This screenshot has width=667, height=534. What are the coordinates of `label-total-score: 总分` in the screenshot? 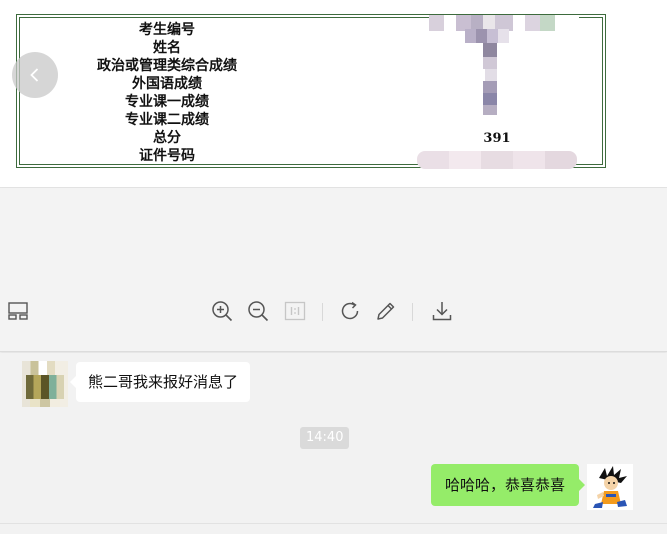 It's located at (167, 138).